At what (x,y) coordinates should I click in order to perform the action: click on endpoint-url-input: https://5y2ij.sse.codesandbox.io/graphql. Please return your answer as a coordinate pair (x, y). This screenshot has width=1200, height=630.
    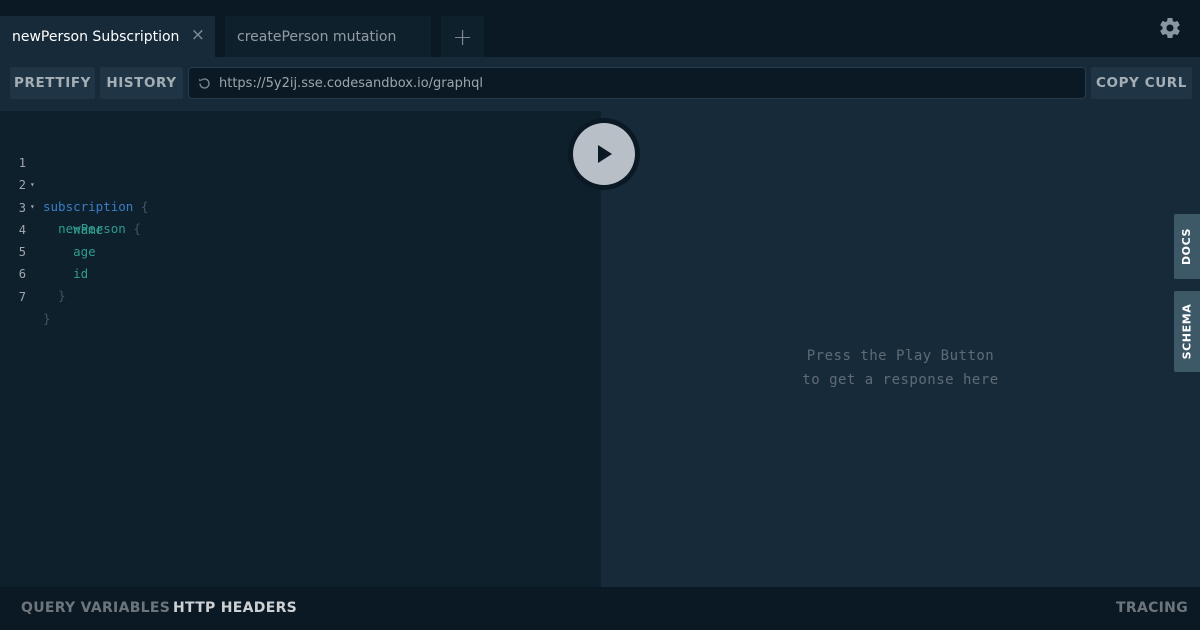
    Looking at the image, I should click on (637, 83).